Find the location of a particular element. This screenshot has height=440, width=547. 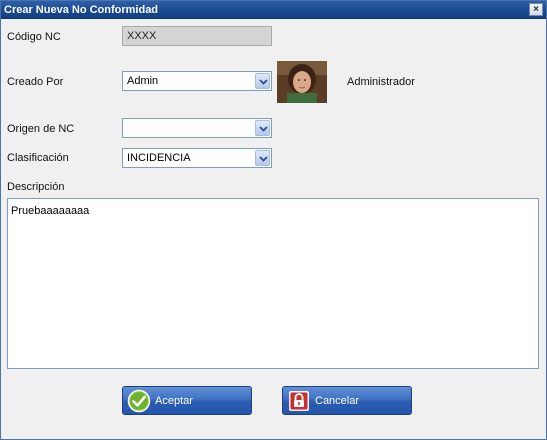

close-icon: × is located at coordinates (536, 9).